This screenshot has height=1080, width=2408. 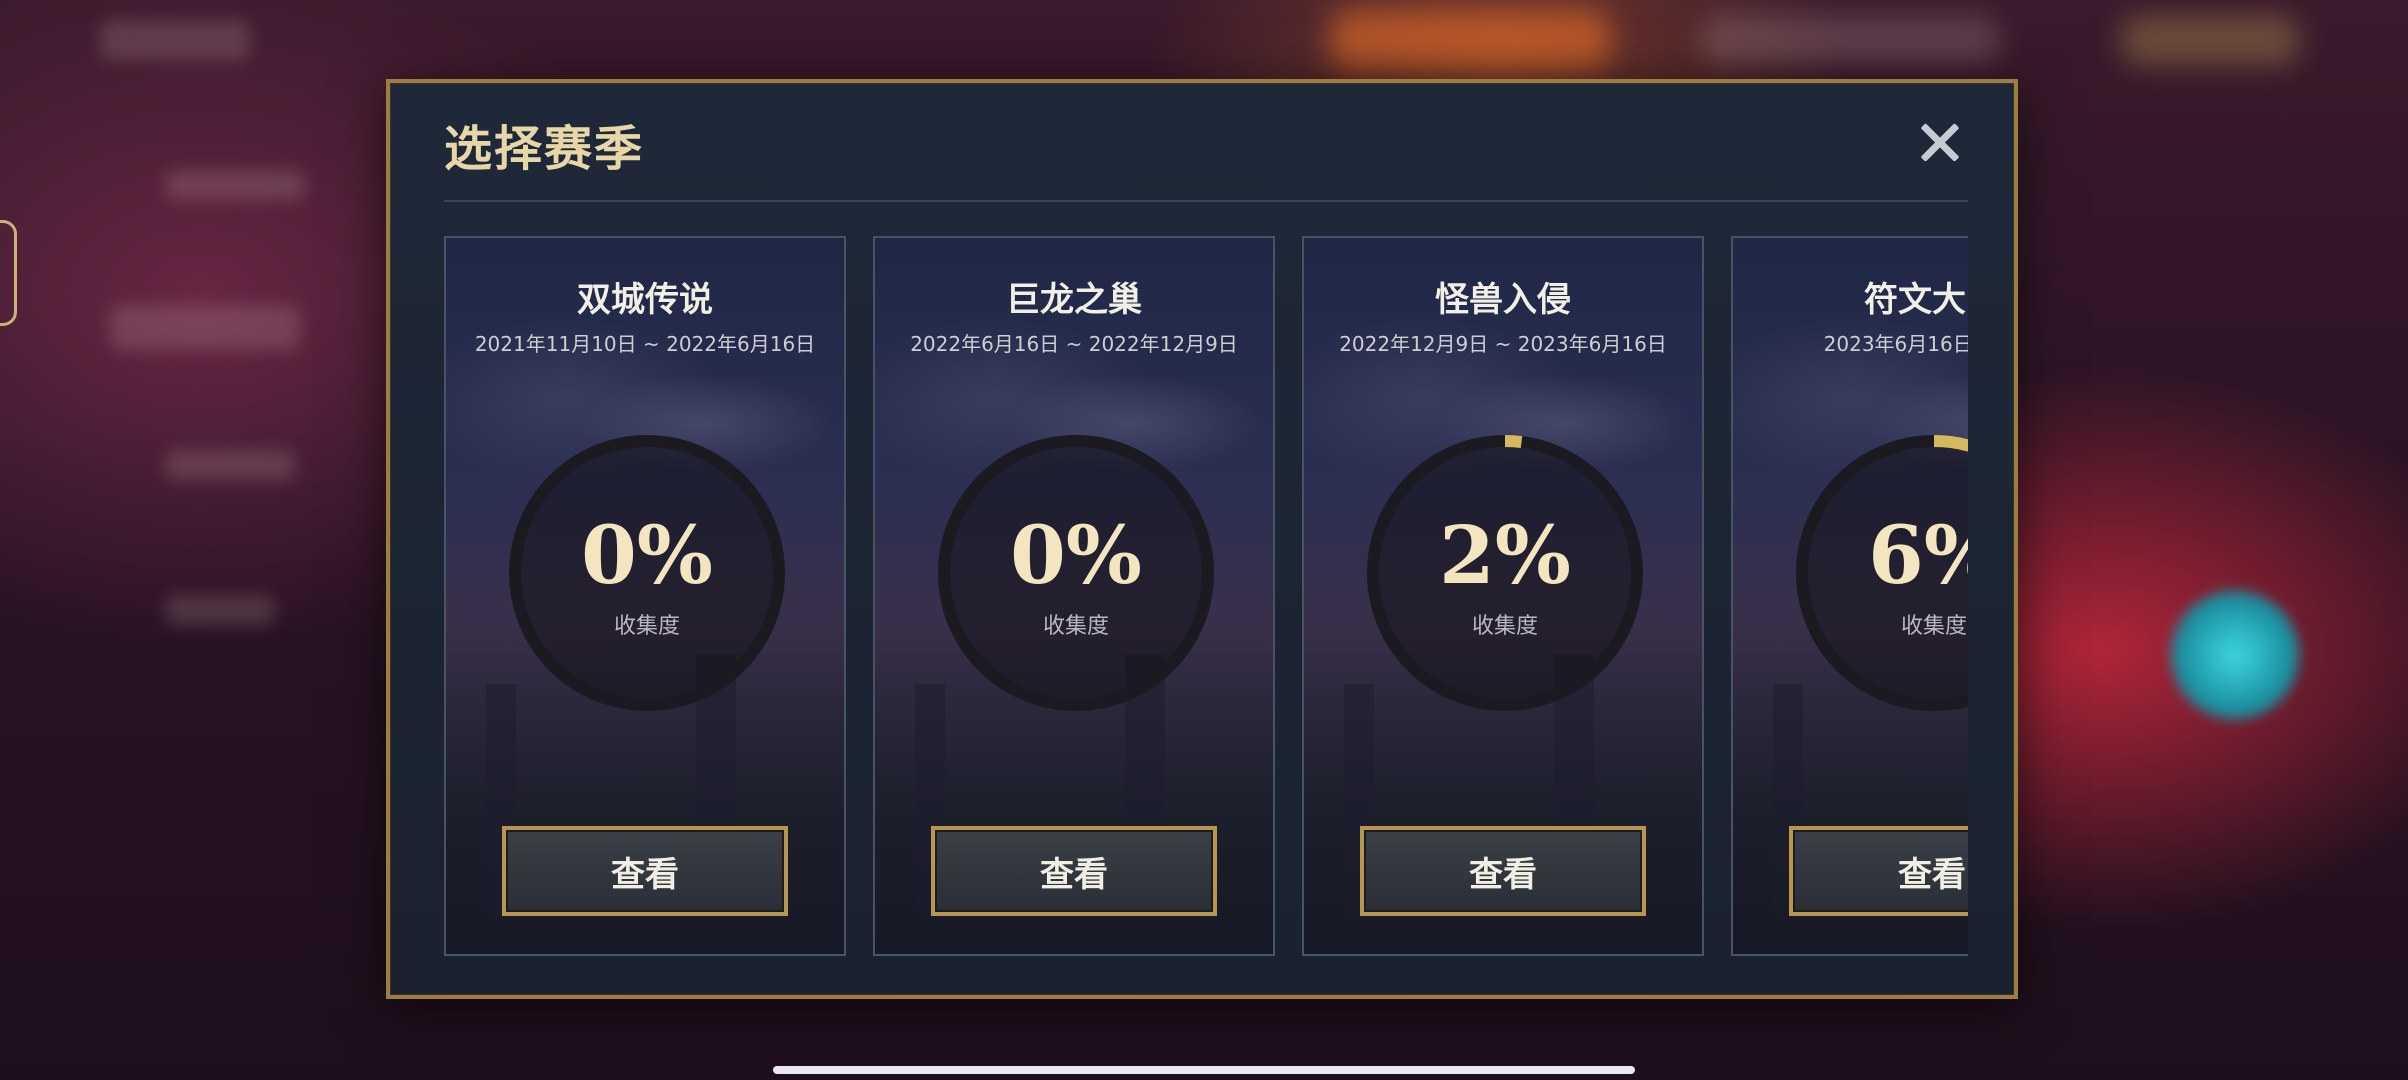 I want to click on season-dates: 2022年6月16日 ~ 2022年12月9日, so click(x=1074, y=344).